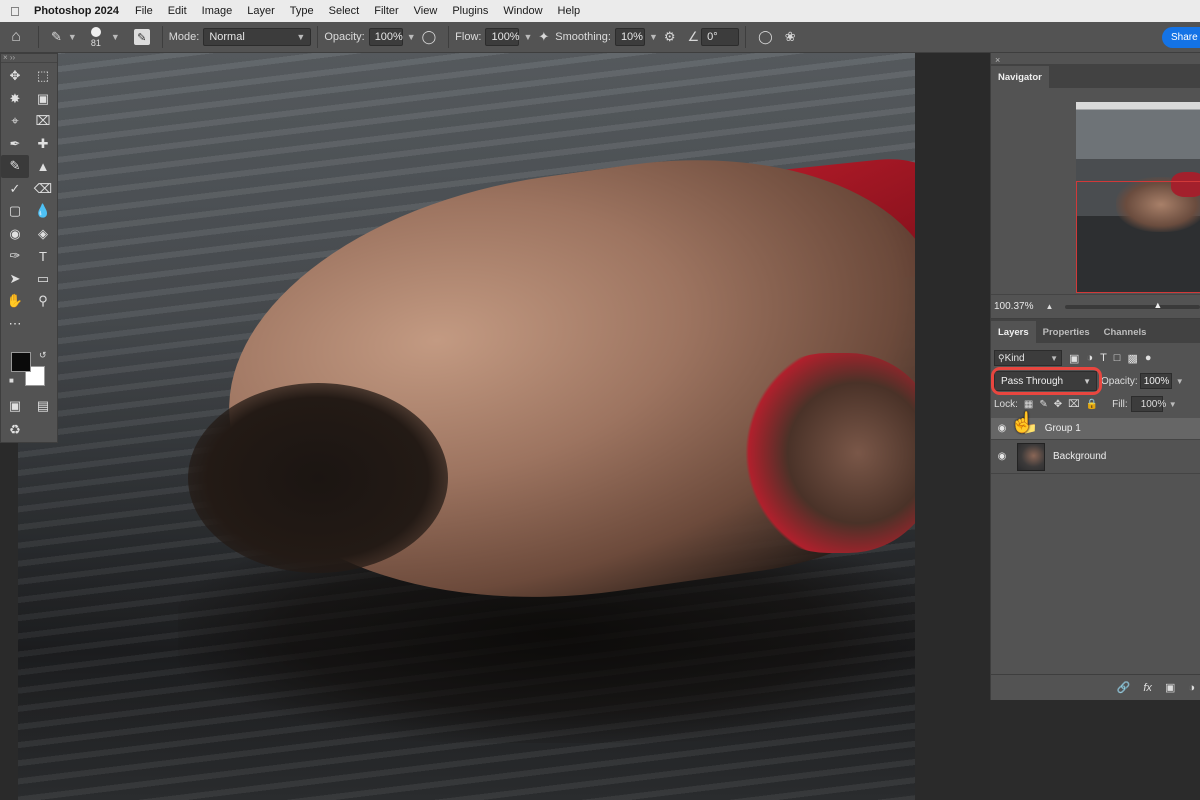 This screenshot has width=1200, height=800. I want to click on clone-stamp-tool-icon: ▲, so click(43, 166).